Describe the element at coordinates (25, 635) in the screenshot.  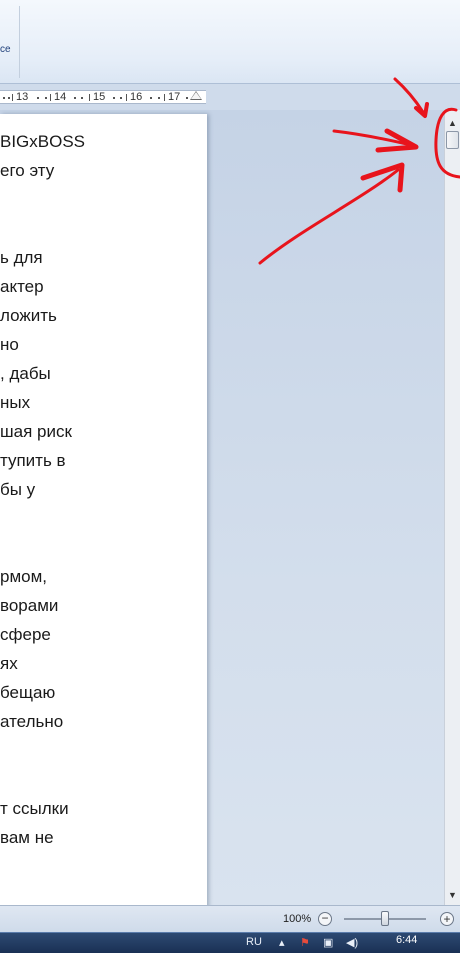
I see `document-text-line: сфере` at that location.